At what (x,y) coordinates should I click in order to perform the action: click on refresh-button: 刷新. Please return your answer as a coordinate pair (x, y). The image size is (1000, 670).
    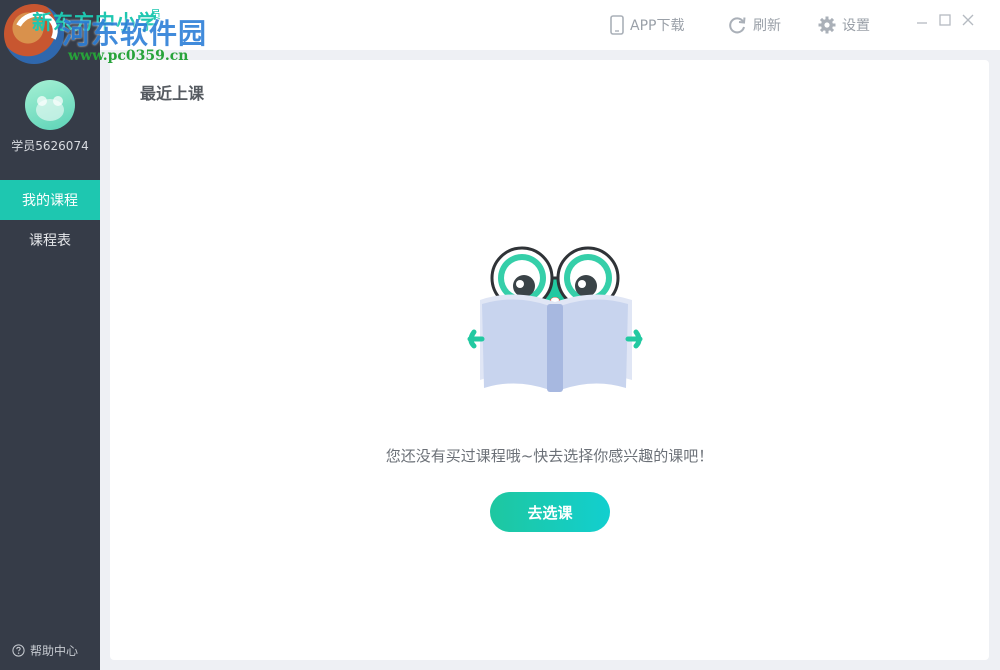
    Looking at the image, I should click on (754, 25).